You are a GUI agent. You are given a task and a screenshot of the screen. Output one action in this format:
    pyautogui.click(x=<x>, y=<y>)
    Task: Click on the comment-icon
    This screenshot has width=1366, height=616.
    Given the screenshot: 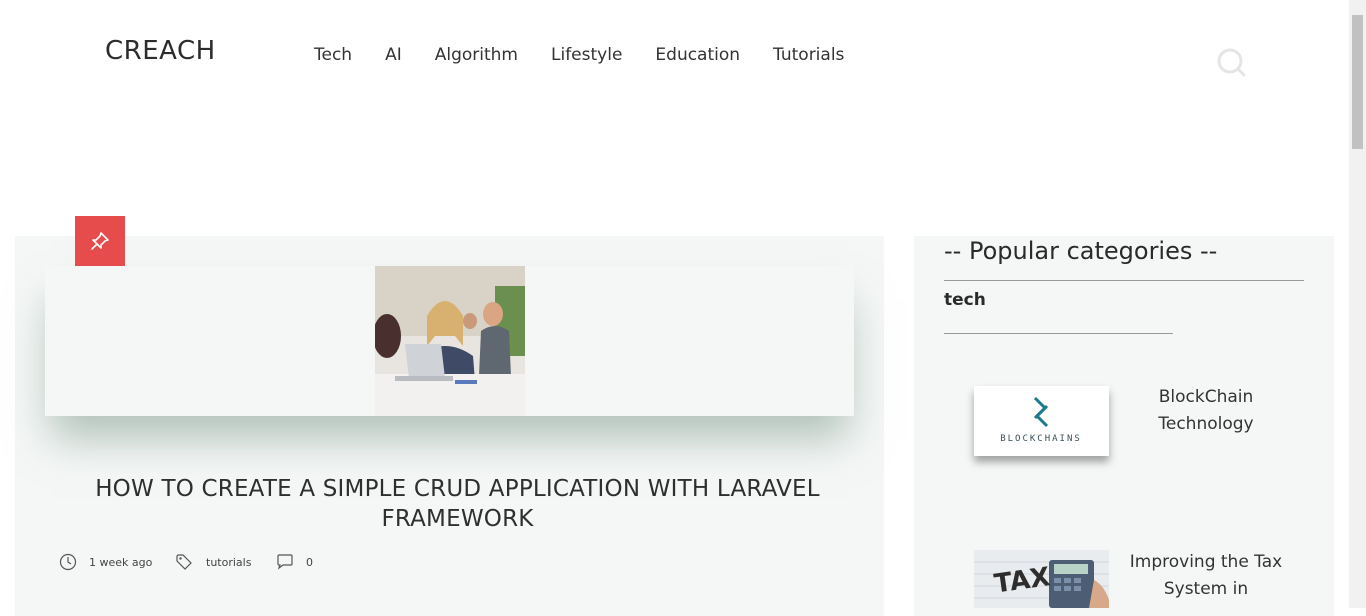 What is the action you would take?
    pyautogui.click(x=285, y=562)
    